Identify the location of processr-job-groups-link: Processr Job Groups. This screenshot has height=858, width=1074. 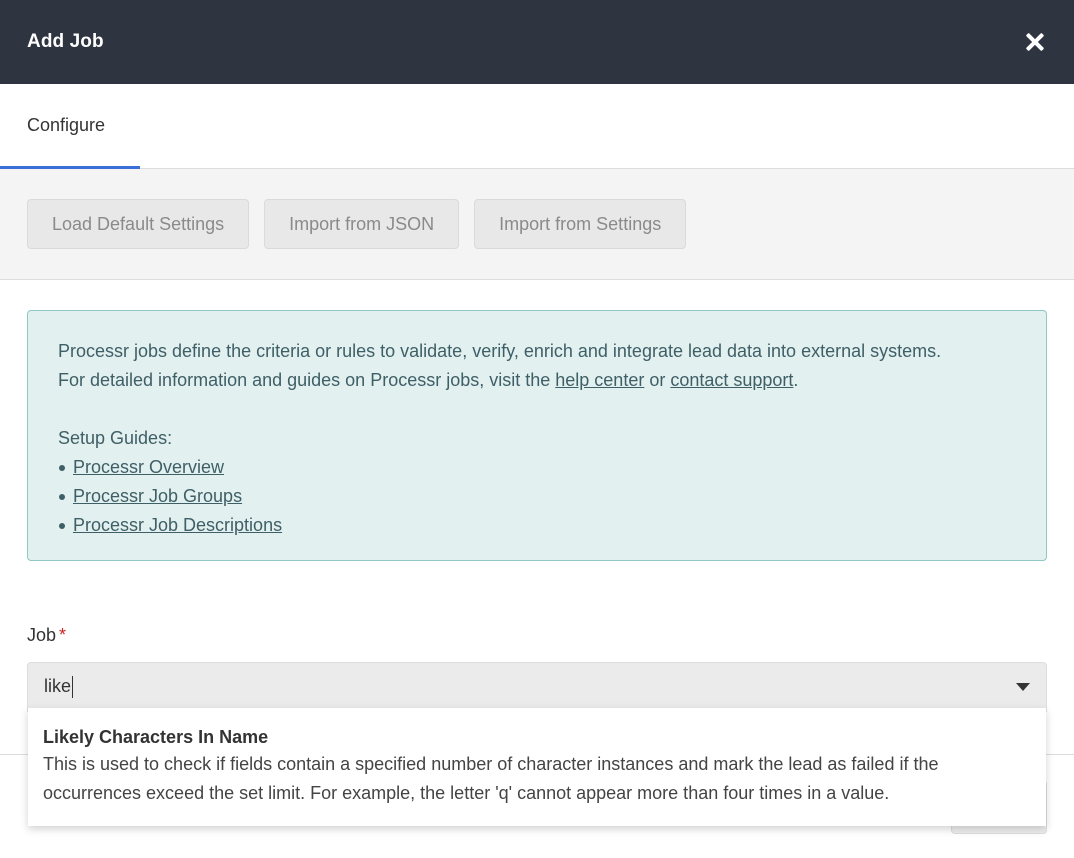
(157, 496).